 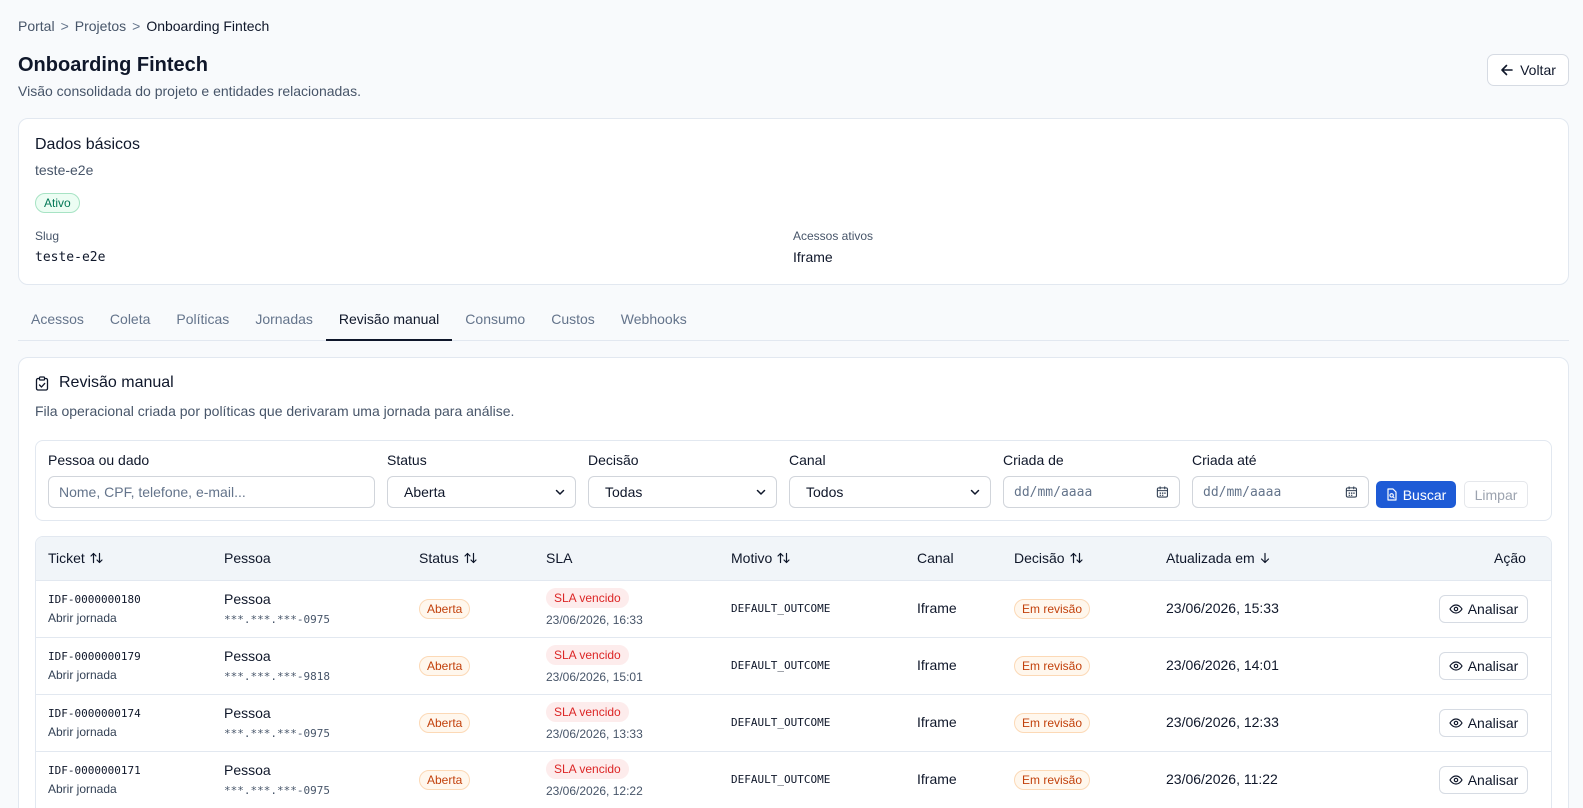 What do you see at coordinates (1264, 558) in the screenshot?
I see `arrow-down-icon` at bounding box center [1264, 558].